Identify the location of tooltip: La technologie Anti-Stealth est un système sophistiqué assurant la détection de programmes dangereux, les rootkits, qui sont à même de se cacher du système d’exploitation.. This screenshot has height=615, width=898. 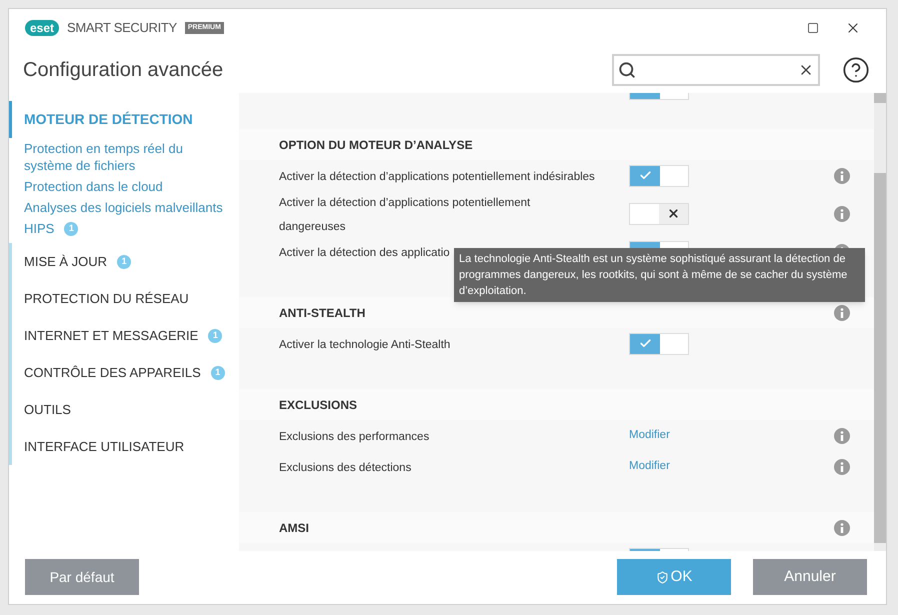
(659, 275).